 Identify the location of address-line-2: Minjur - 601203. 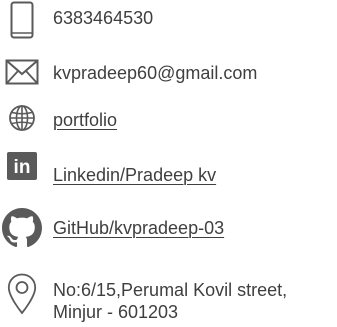
(116, 312).